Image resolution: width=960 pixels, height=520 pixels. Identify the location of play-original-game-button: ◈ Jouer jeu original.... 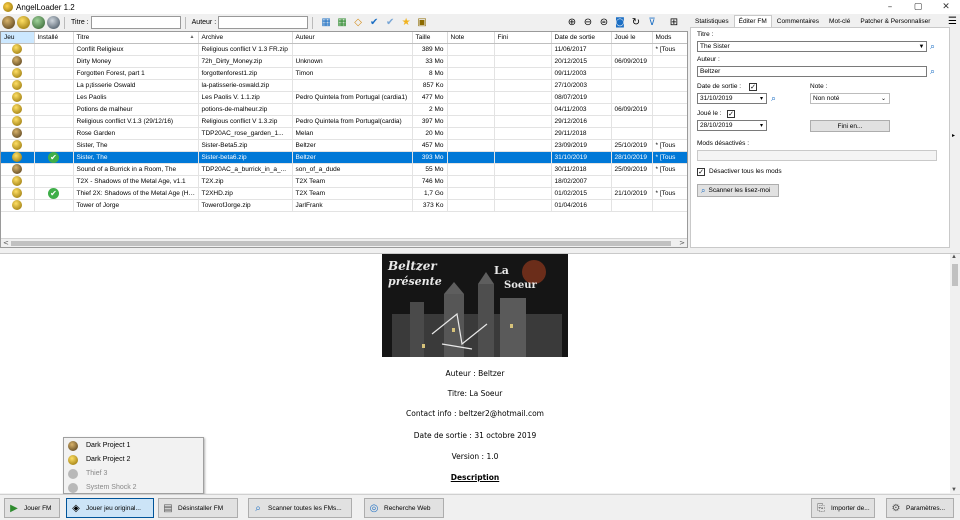
(110, 508).